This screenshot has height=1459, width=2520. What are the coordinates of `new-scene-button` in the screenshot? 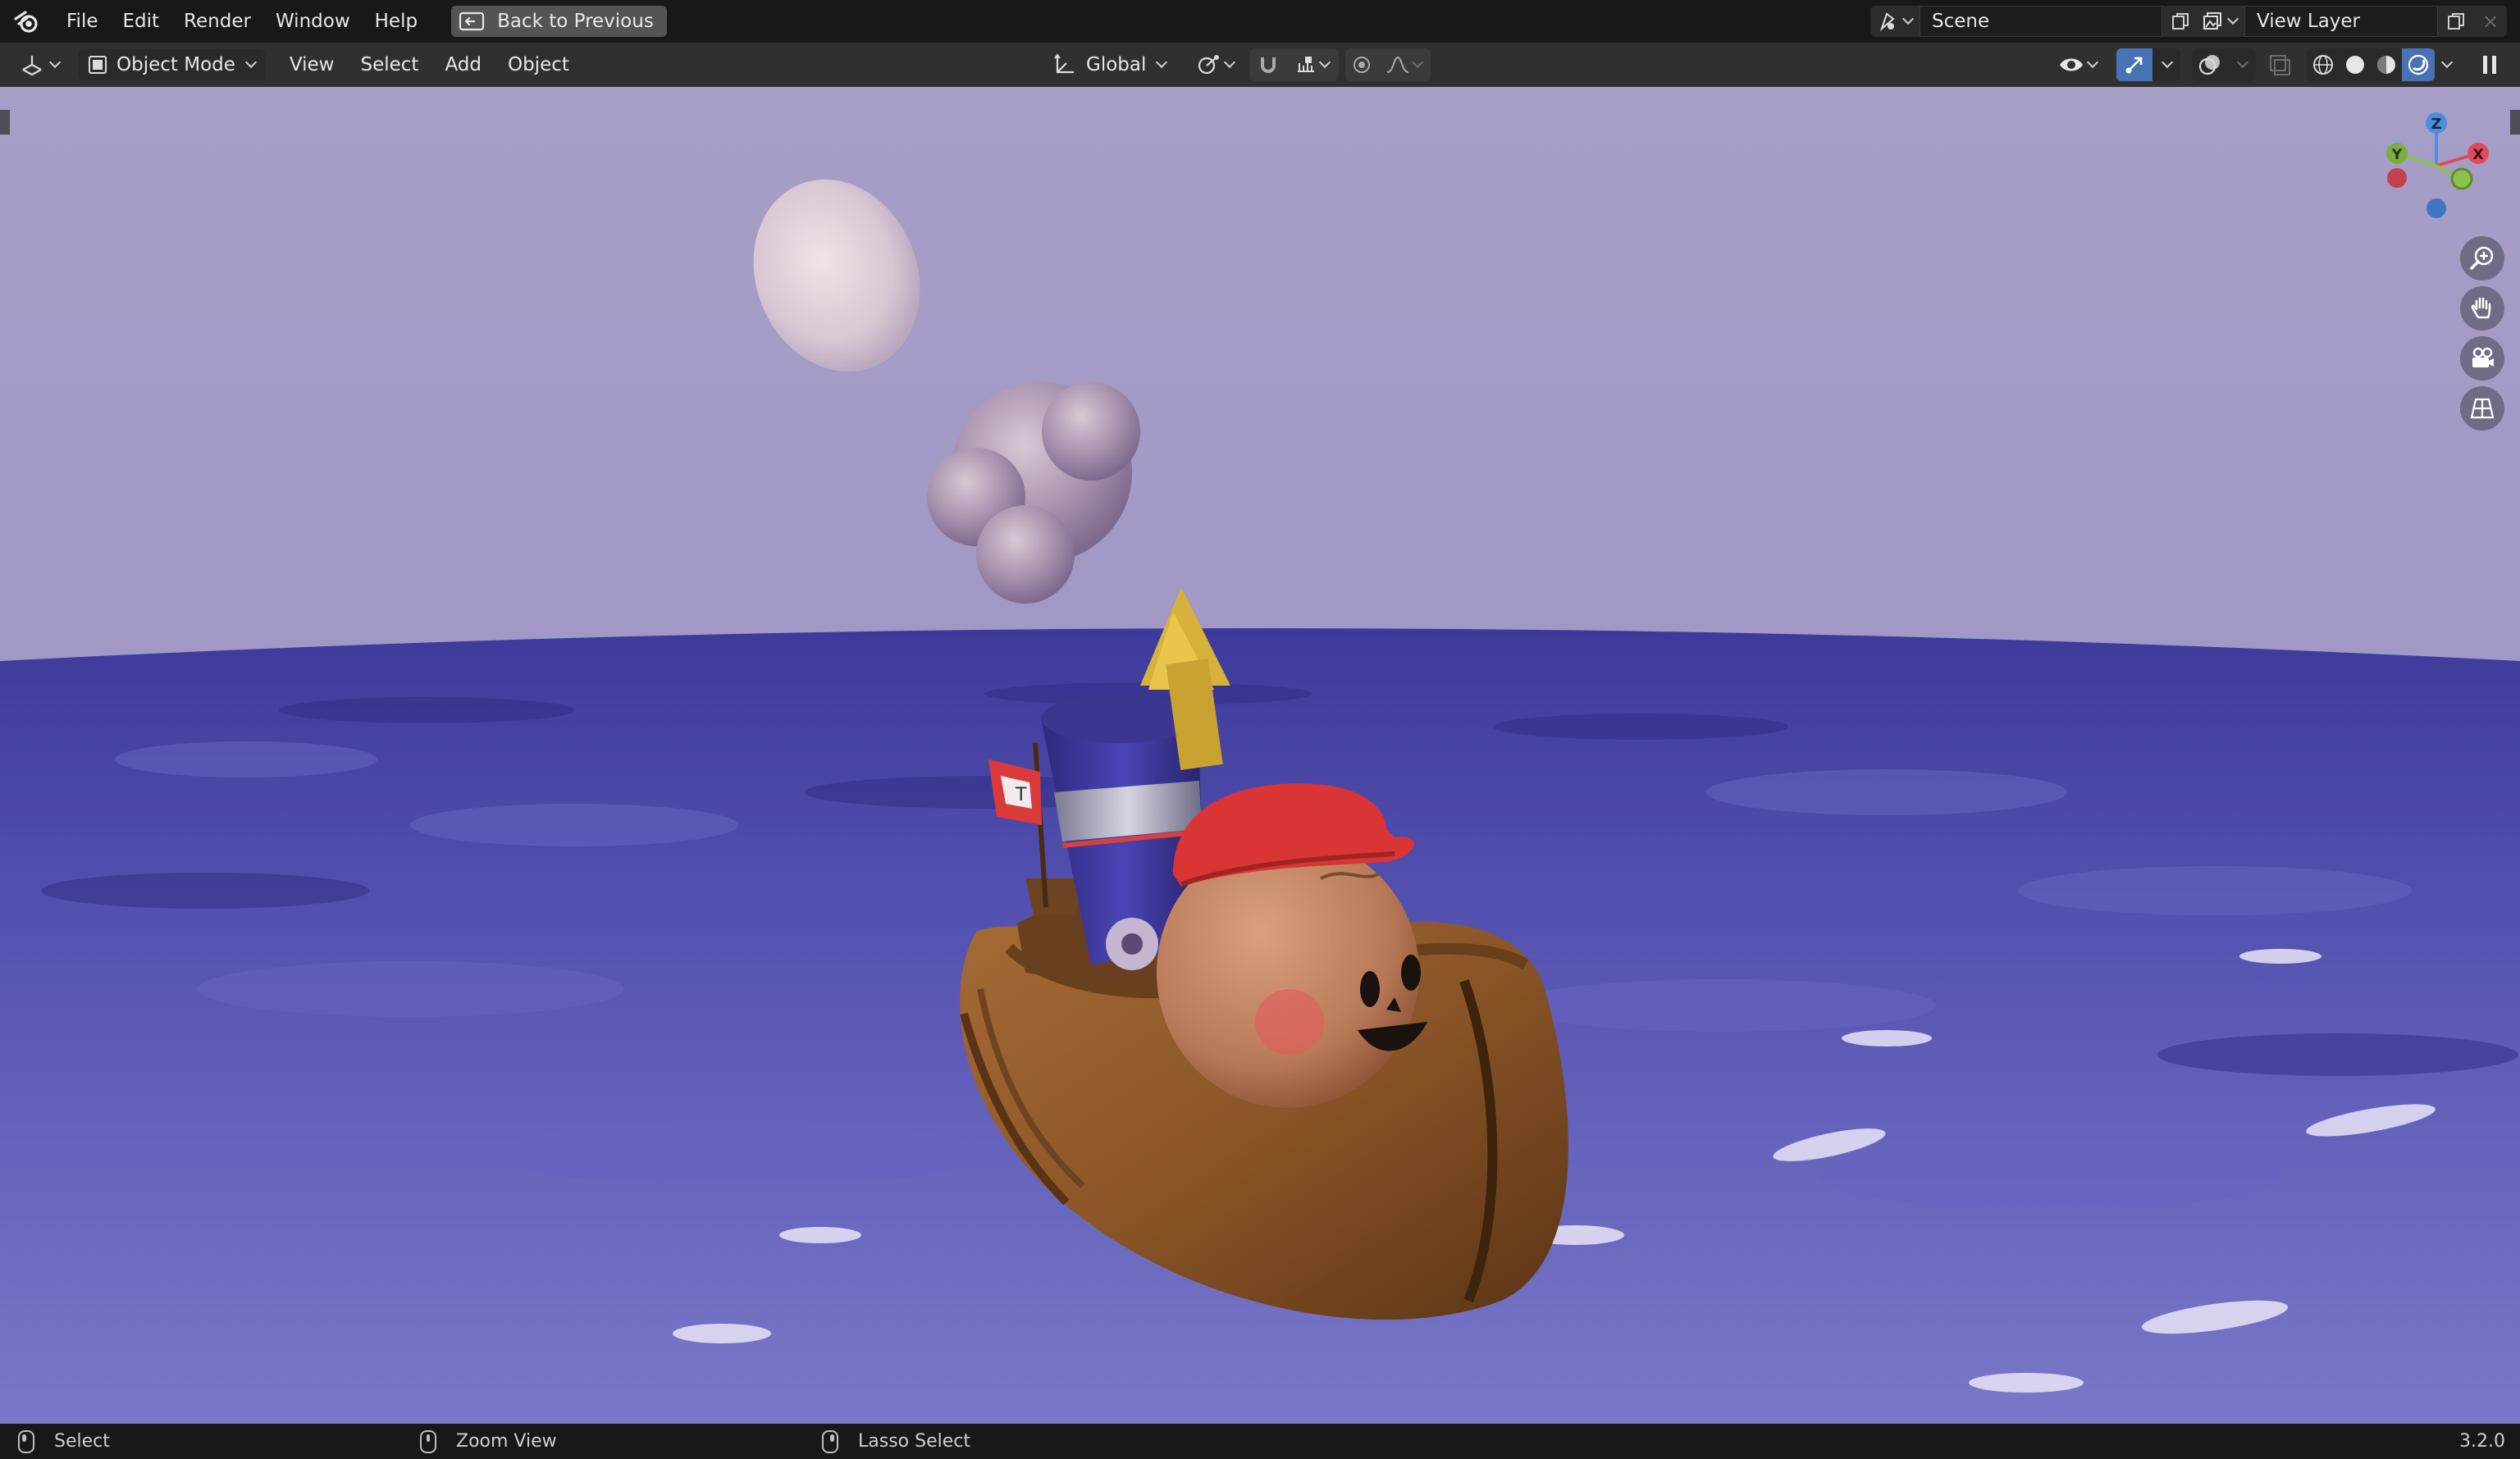 It's located at (2180, 21).